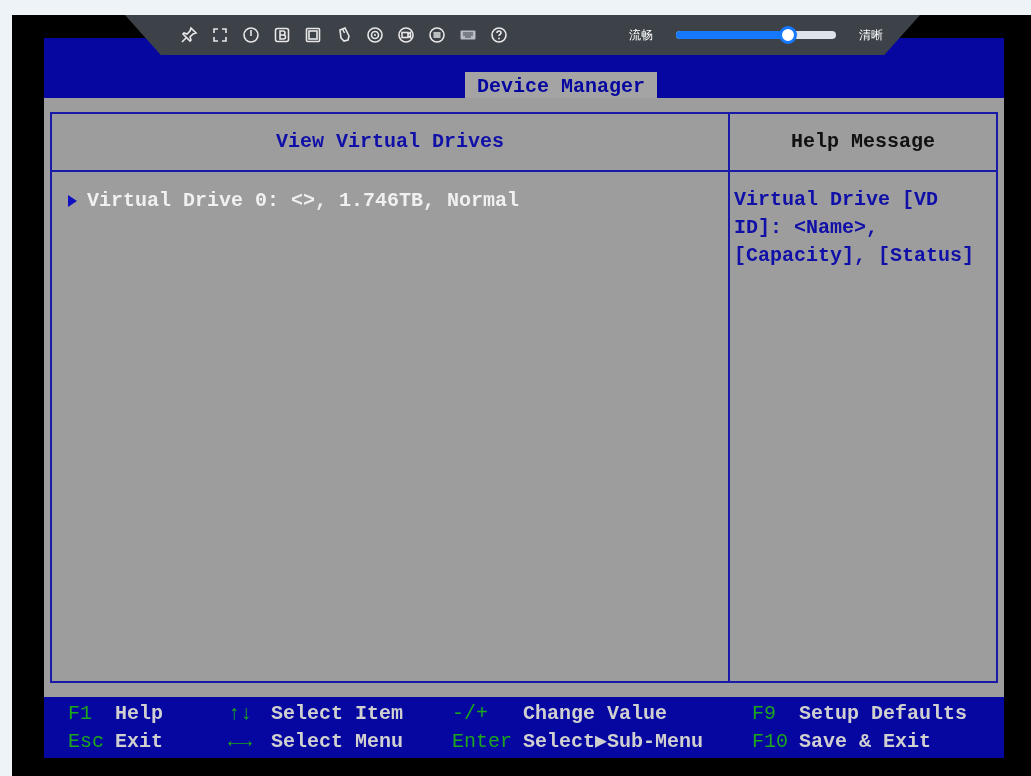  What do you see at coordinates (389, 142) in the screenshot?
I see `panel-heading: View Virtual Drives` at bounding box center [389, 142].